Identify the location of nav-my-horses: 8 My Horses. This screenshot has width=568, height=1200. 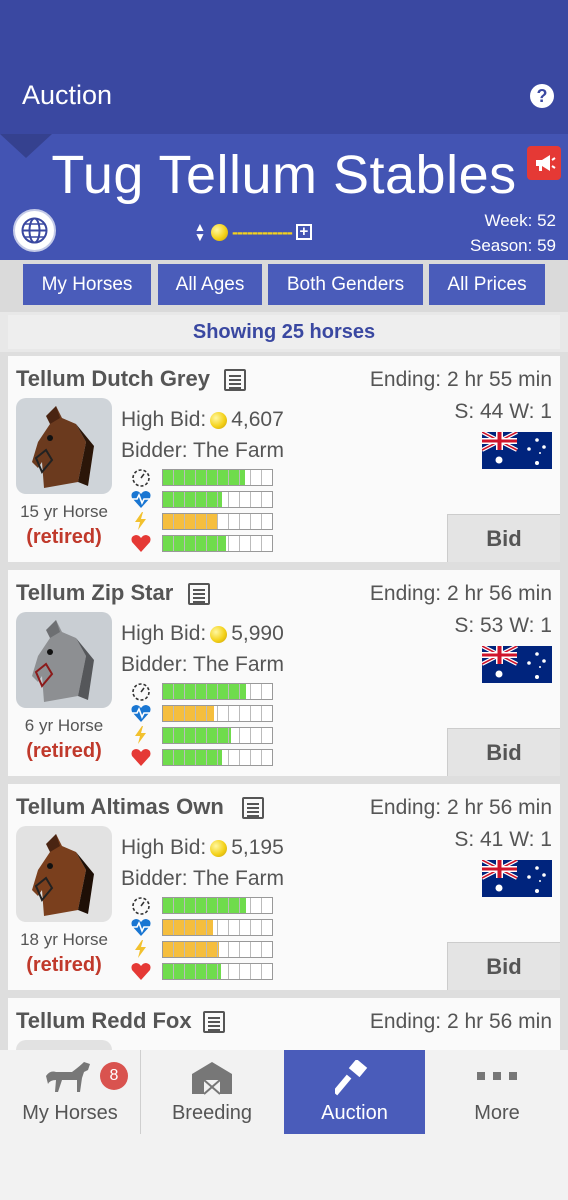
(70, 1092).